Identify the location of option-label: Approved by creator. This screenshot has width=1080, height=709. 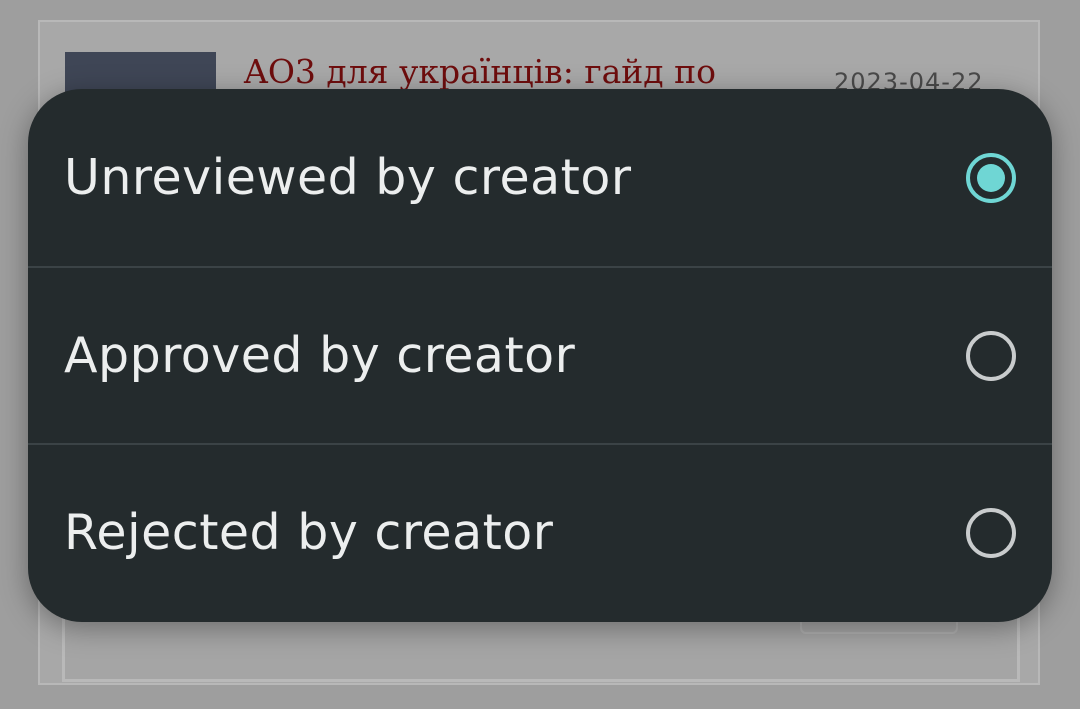
(320, 355).